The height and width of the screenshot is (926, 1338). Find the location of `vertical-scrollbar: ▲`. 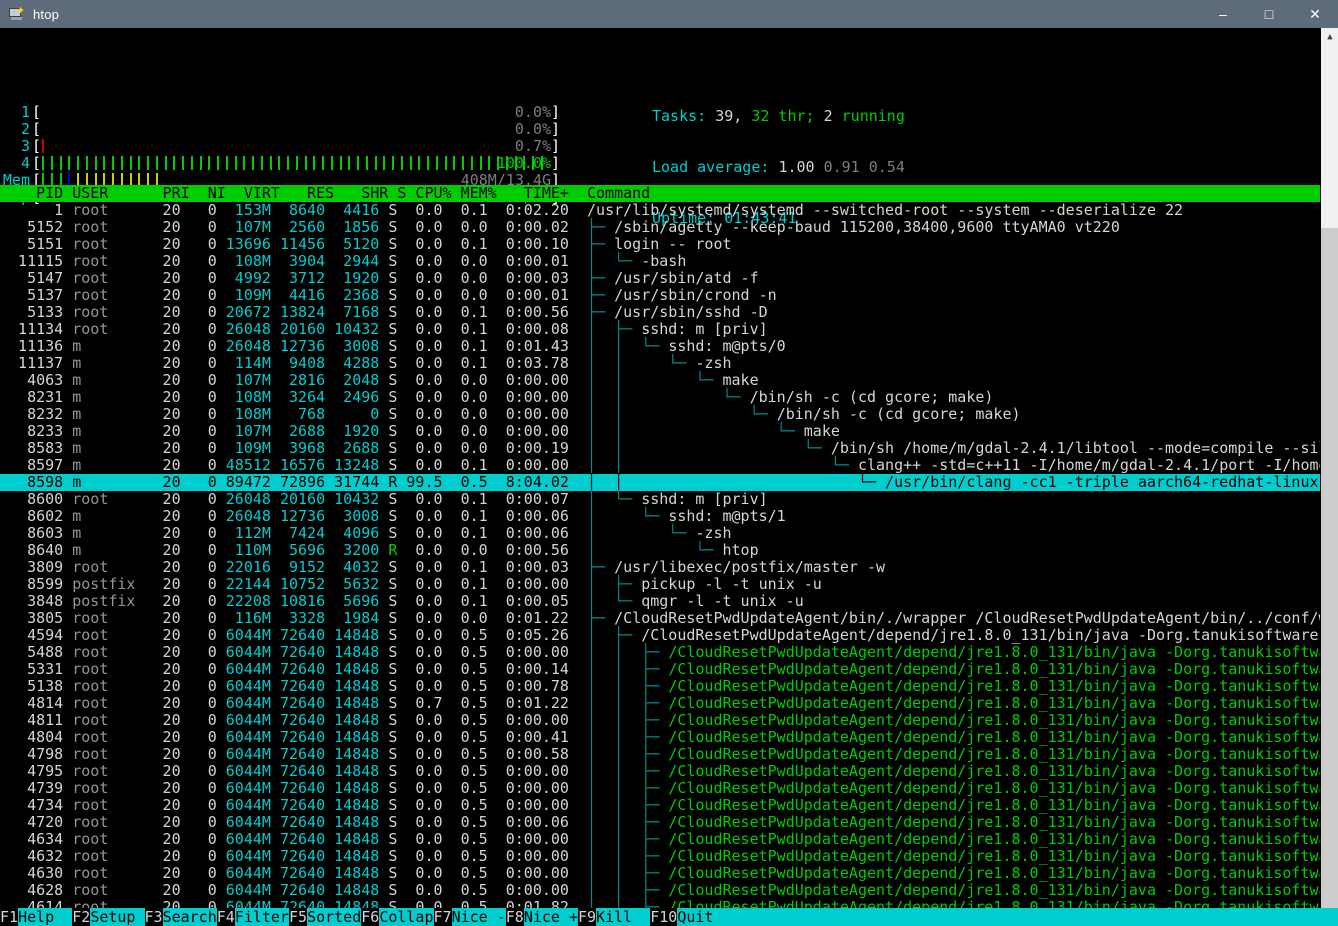

vertical-scrollbar: ▲ is located at coordinates (1329, 477).